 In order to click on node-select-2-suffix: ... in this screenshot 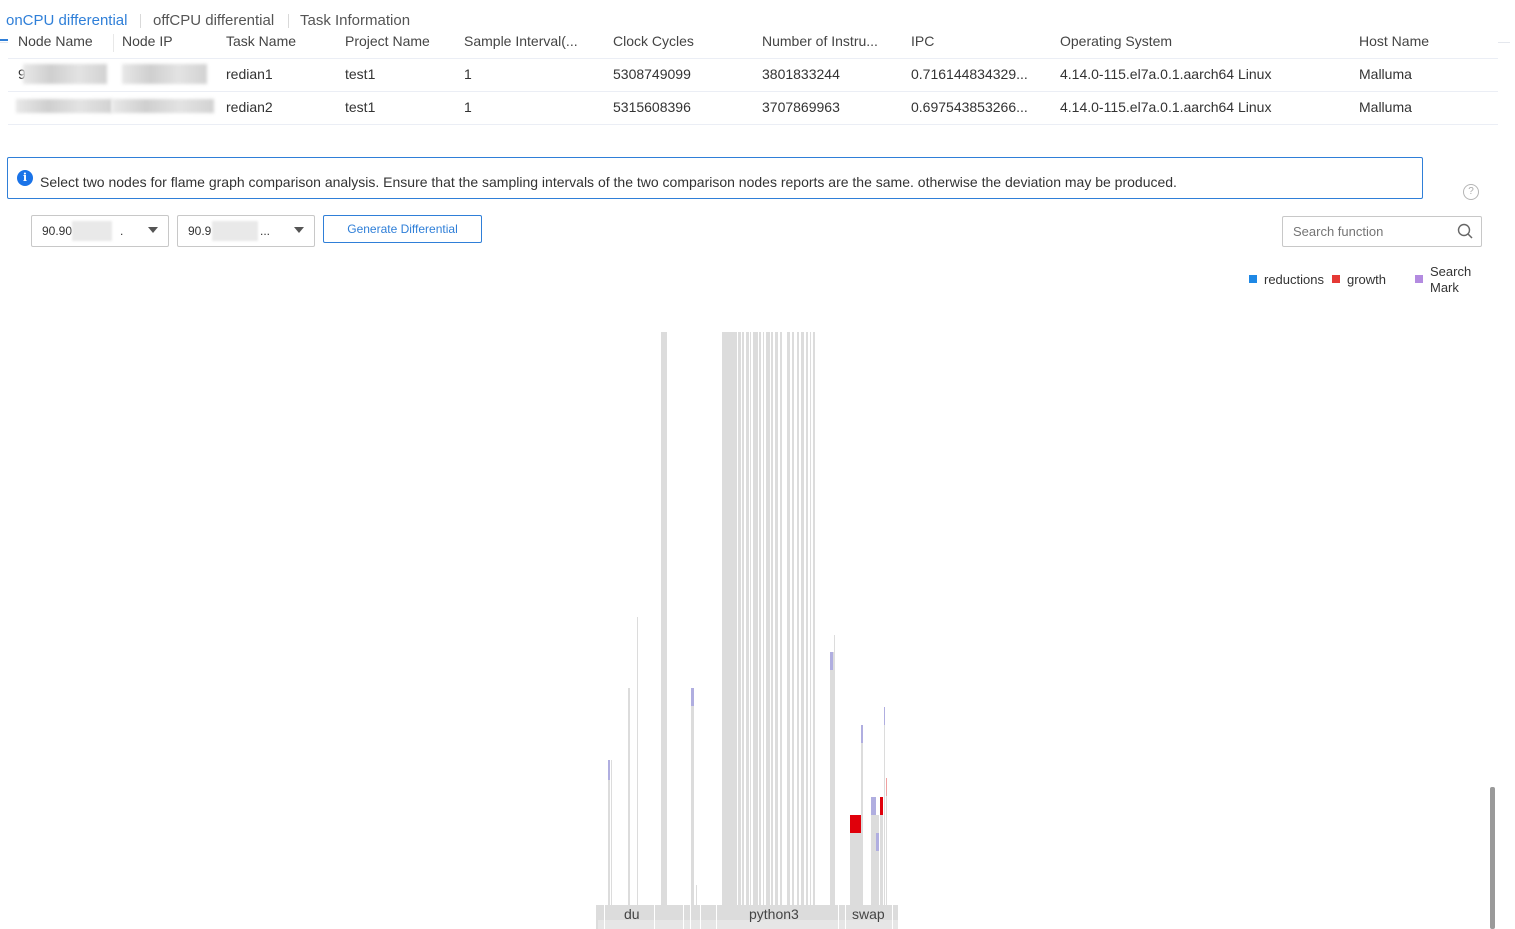, I will do `click(265, 231)`.